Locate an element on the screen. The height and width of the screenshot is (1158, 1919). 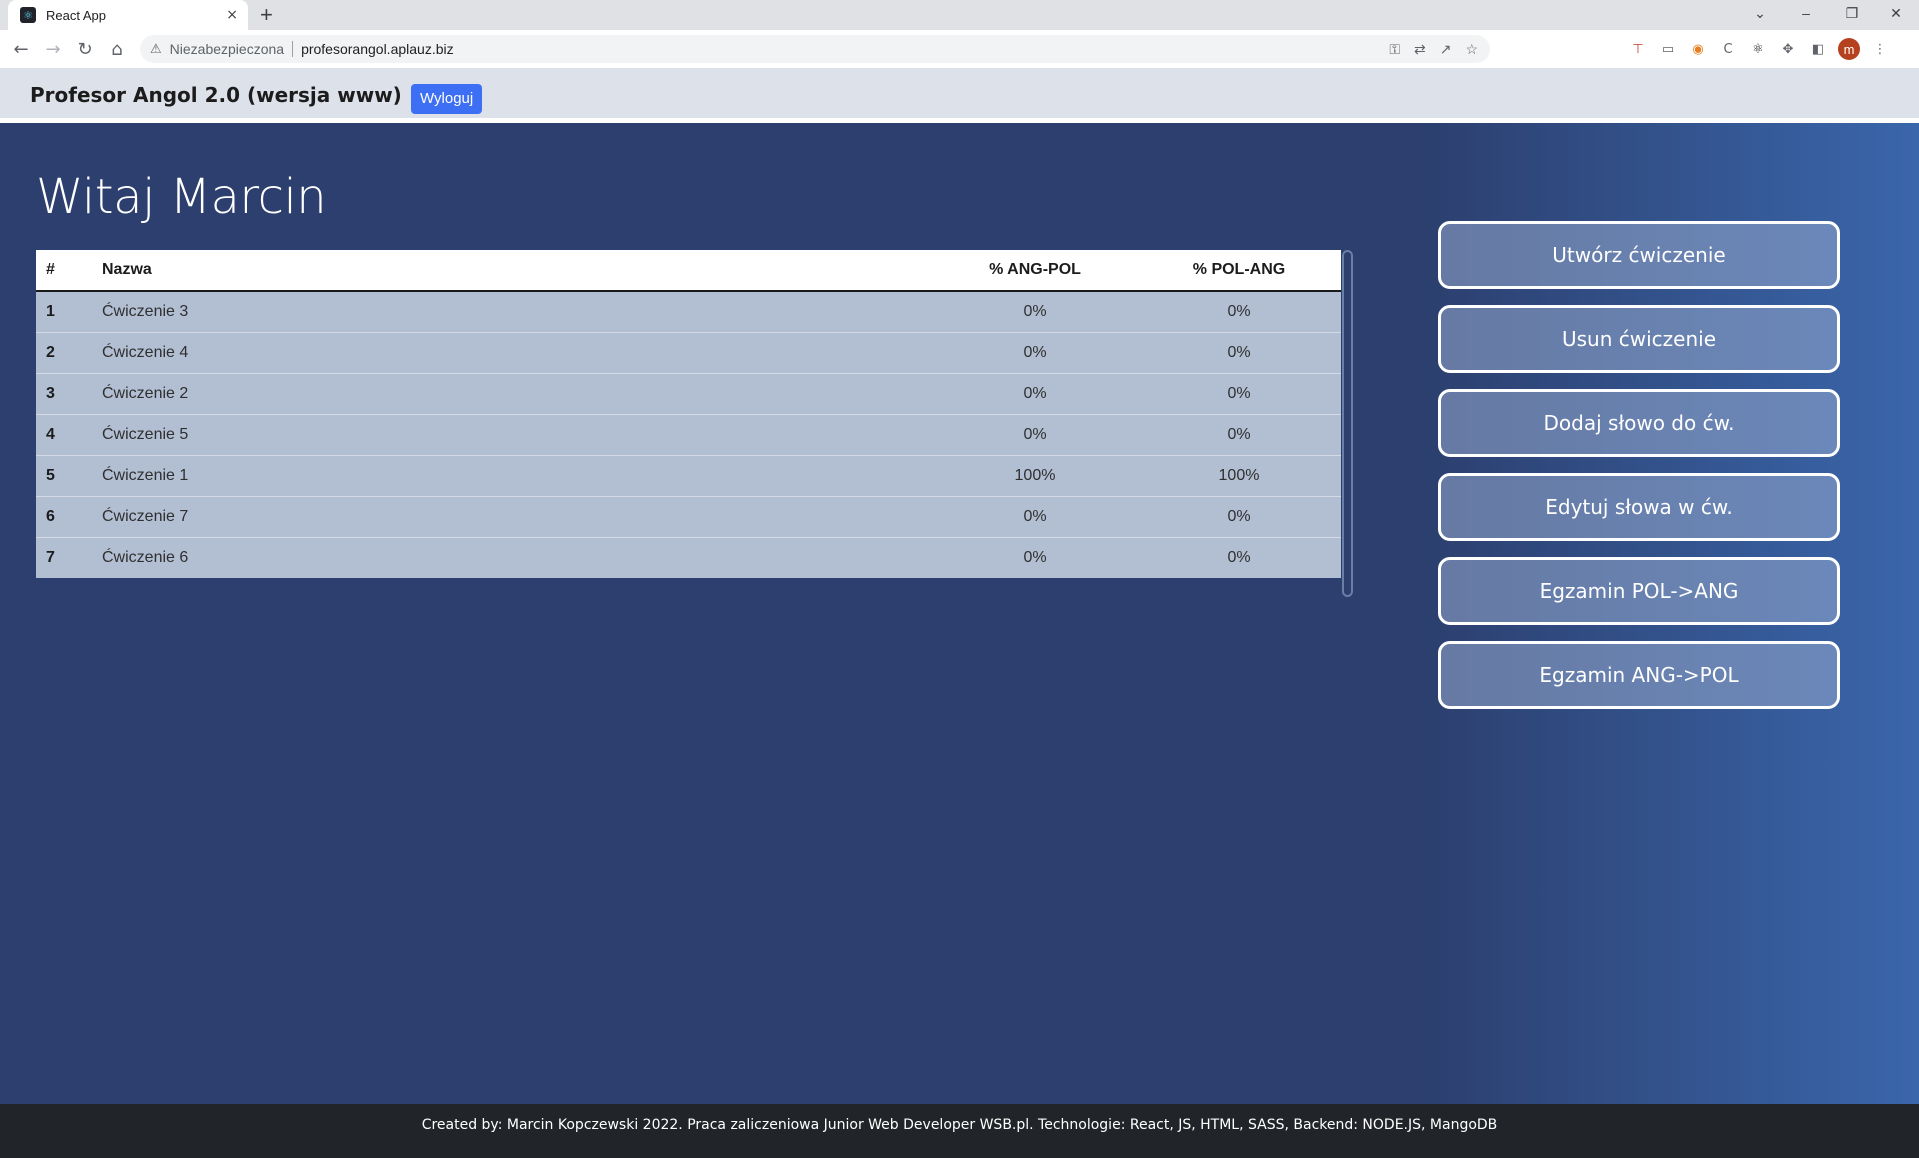
row-number: 1 is located at coordinates (50, 311).